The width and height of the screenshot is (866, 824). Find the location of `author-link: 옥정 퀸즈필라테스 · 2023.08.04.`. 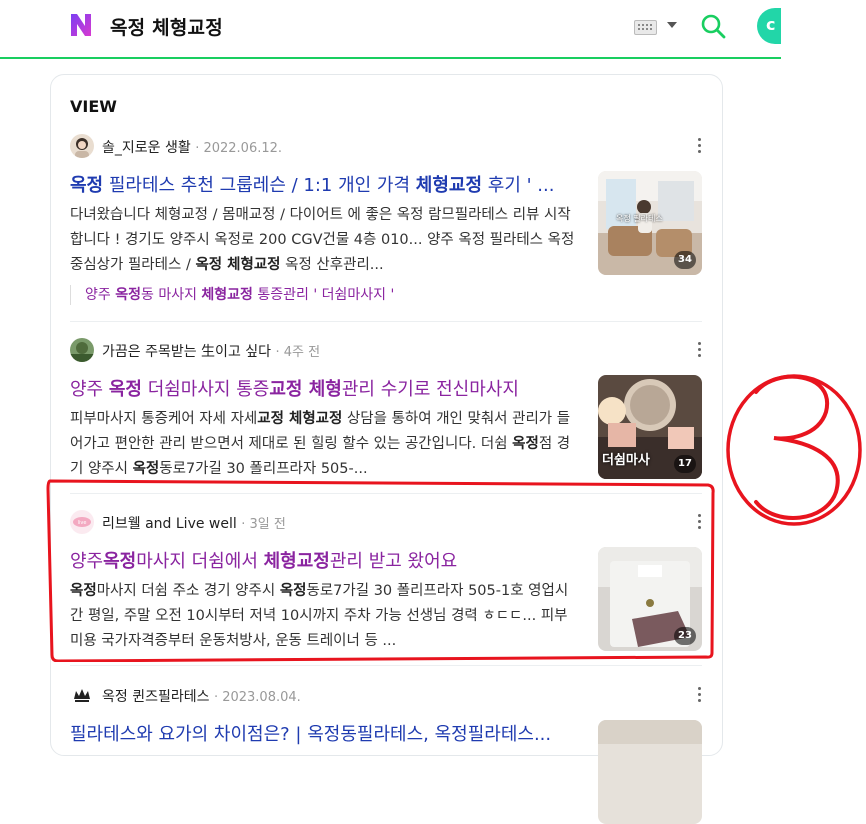

author-link: 옥정 퀸즈필라테스 · 2023.08.04. is located at coordinates (201, 696).